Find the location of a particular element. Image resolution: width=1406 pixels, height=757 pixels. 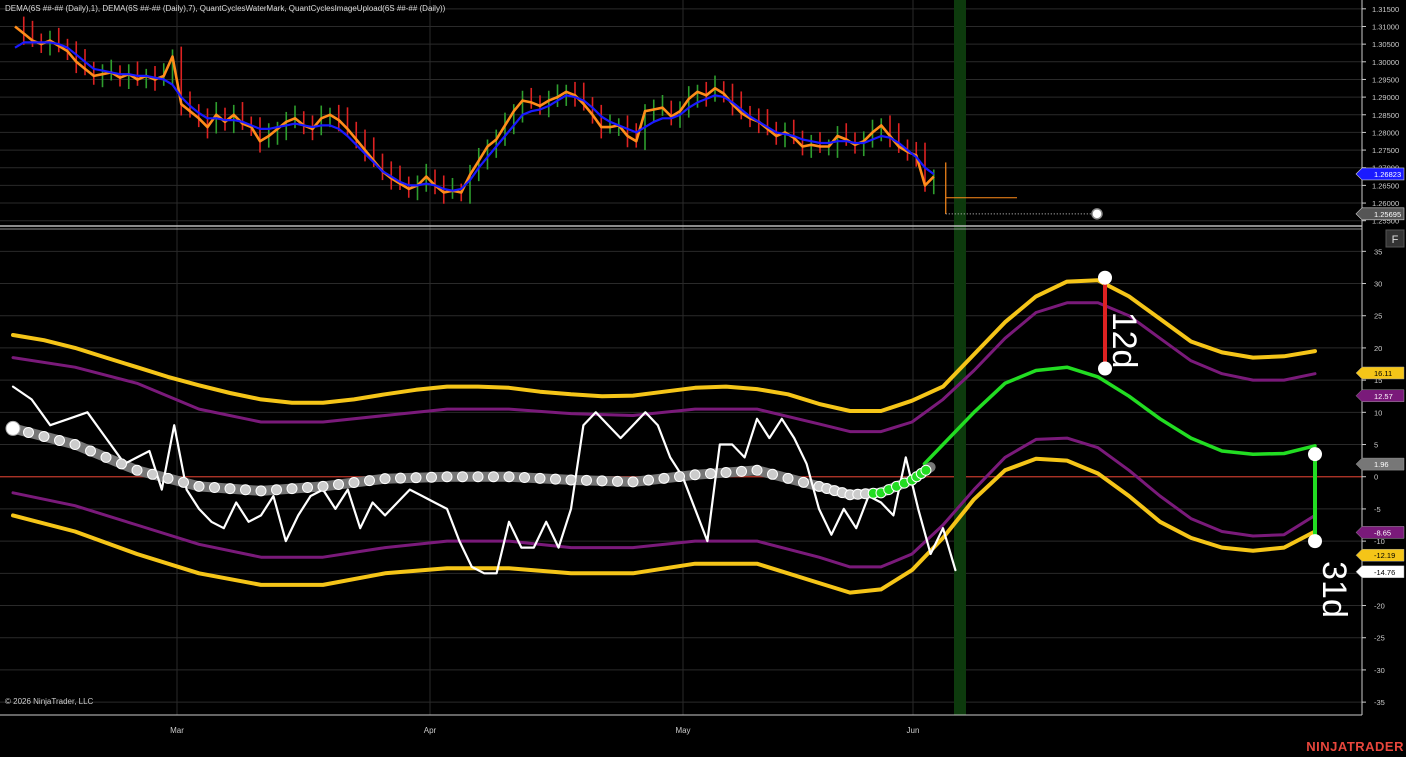

cycle-value-label: -8.65 is located at coordinates (1382, 532).